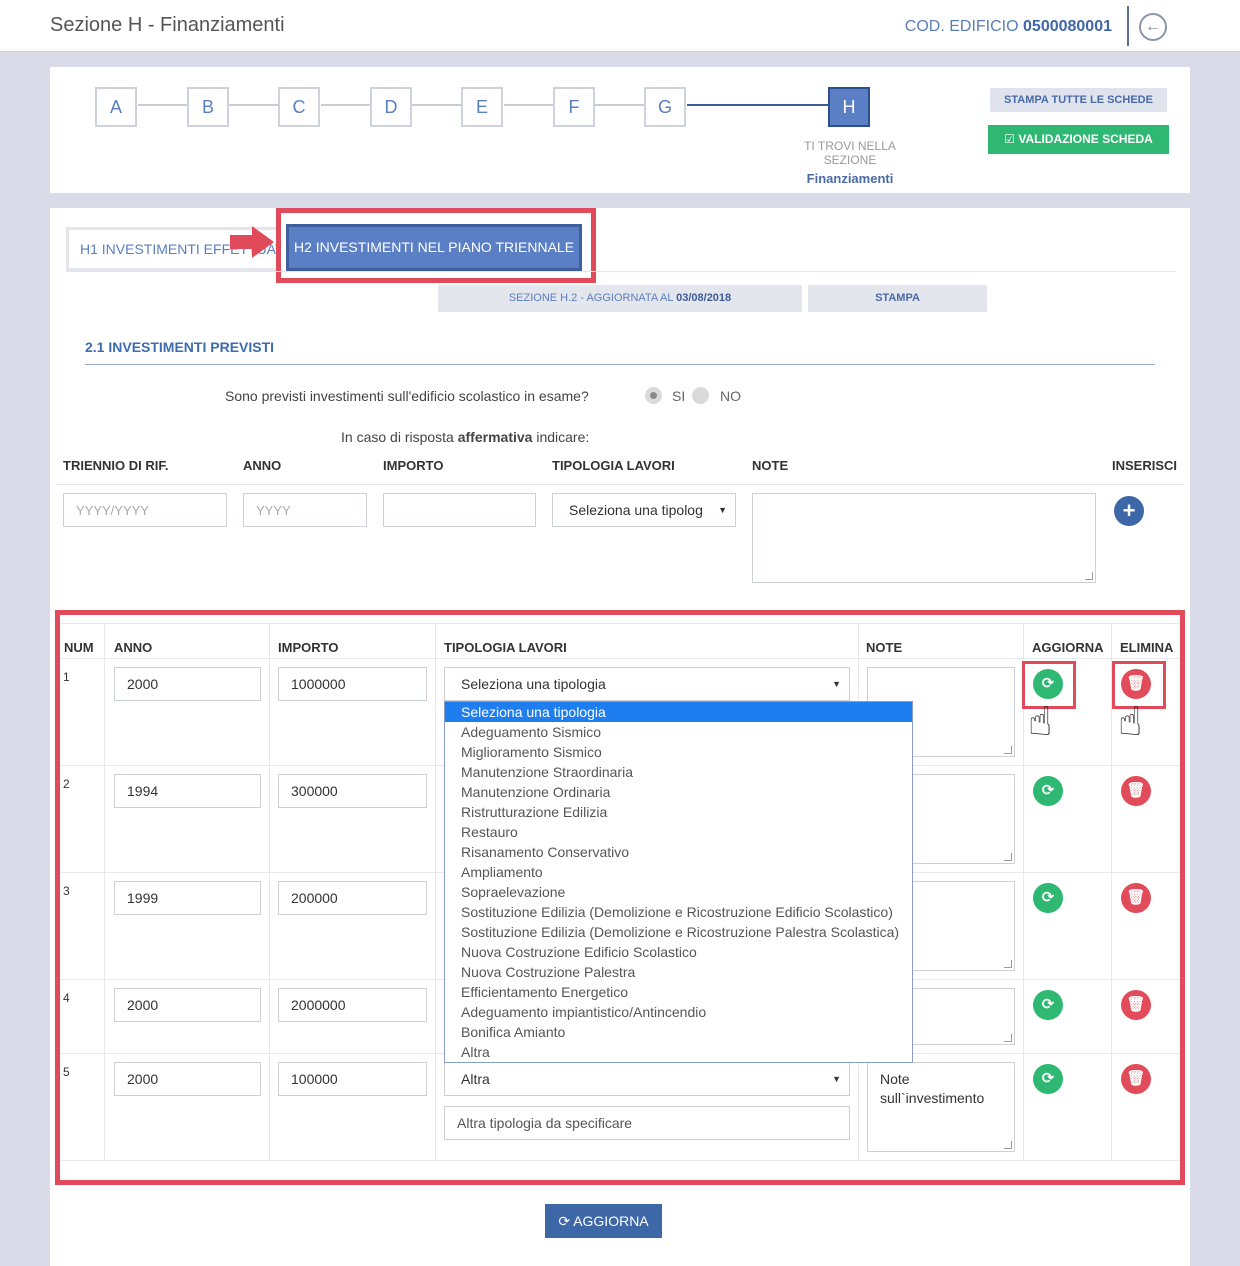 The image size is (1240, 1266). What do you see at coordinates (397, 437) in the screenshot?
I see `hint-pre: In caso di risposta` at bounding box center [397, 437].